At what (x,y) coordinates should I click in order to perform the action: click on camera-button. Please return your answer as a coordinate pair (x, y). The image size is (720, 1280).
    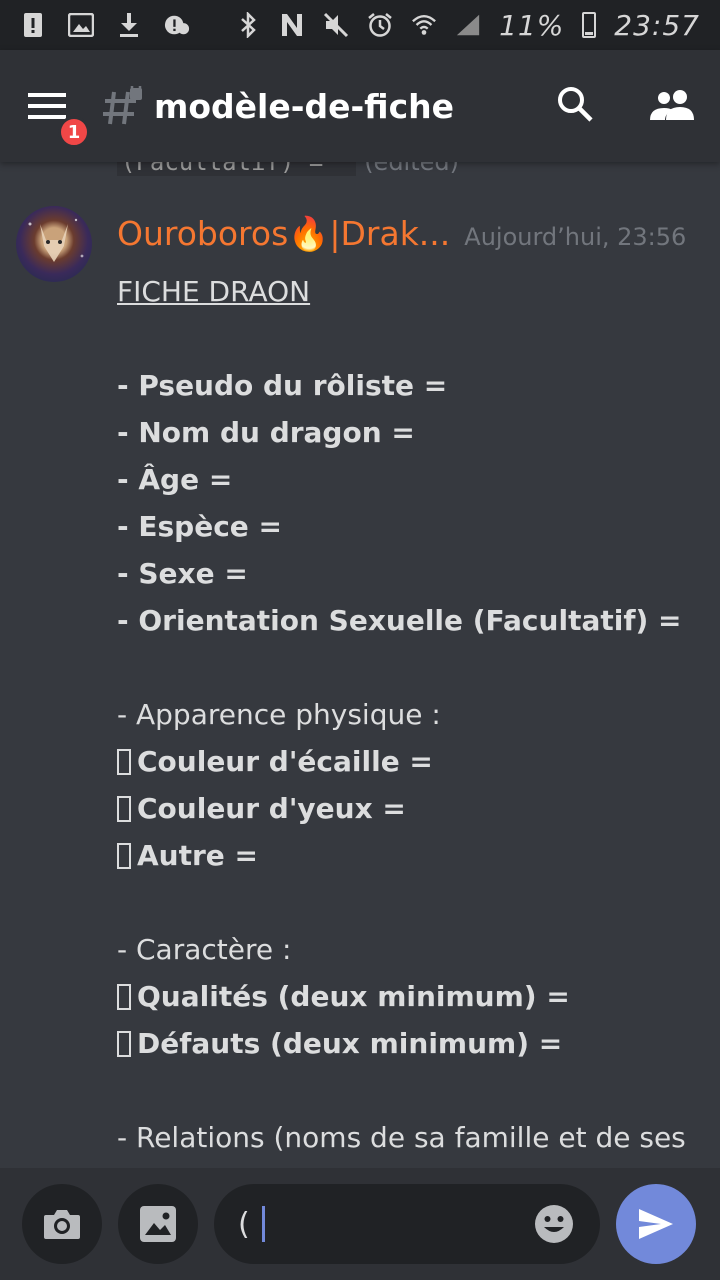
    Looking at the image, I should click on (62, 1224).